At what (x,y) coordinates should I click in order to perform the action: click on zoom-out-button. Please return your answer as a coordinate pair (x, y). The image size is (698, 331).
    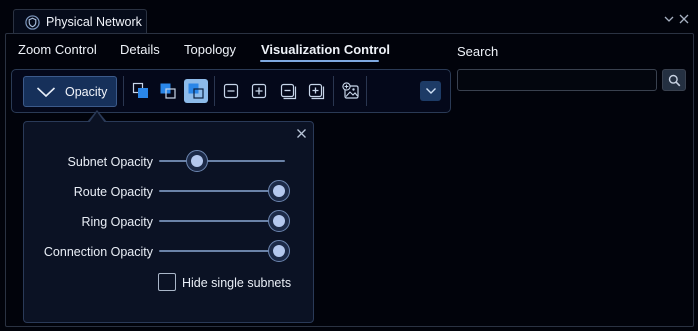
    Looking at the image, I should click on (231, 91).